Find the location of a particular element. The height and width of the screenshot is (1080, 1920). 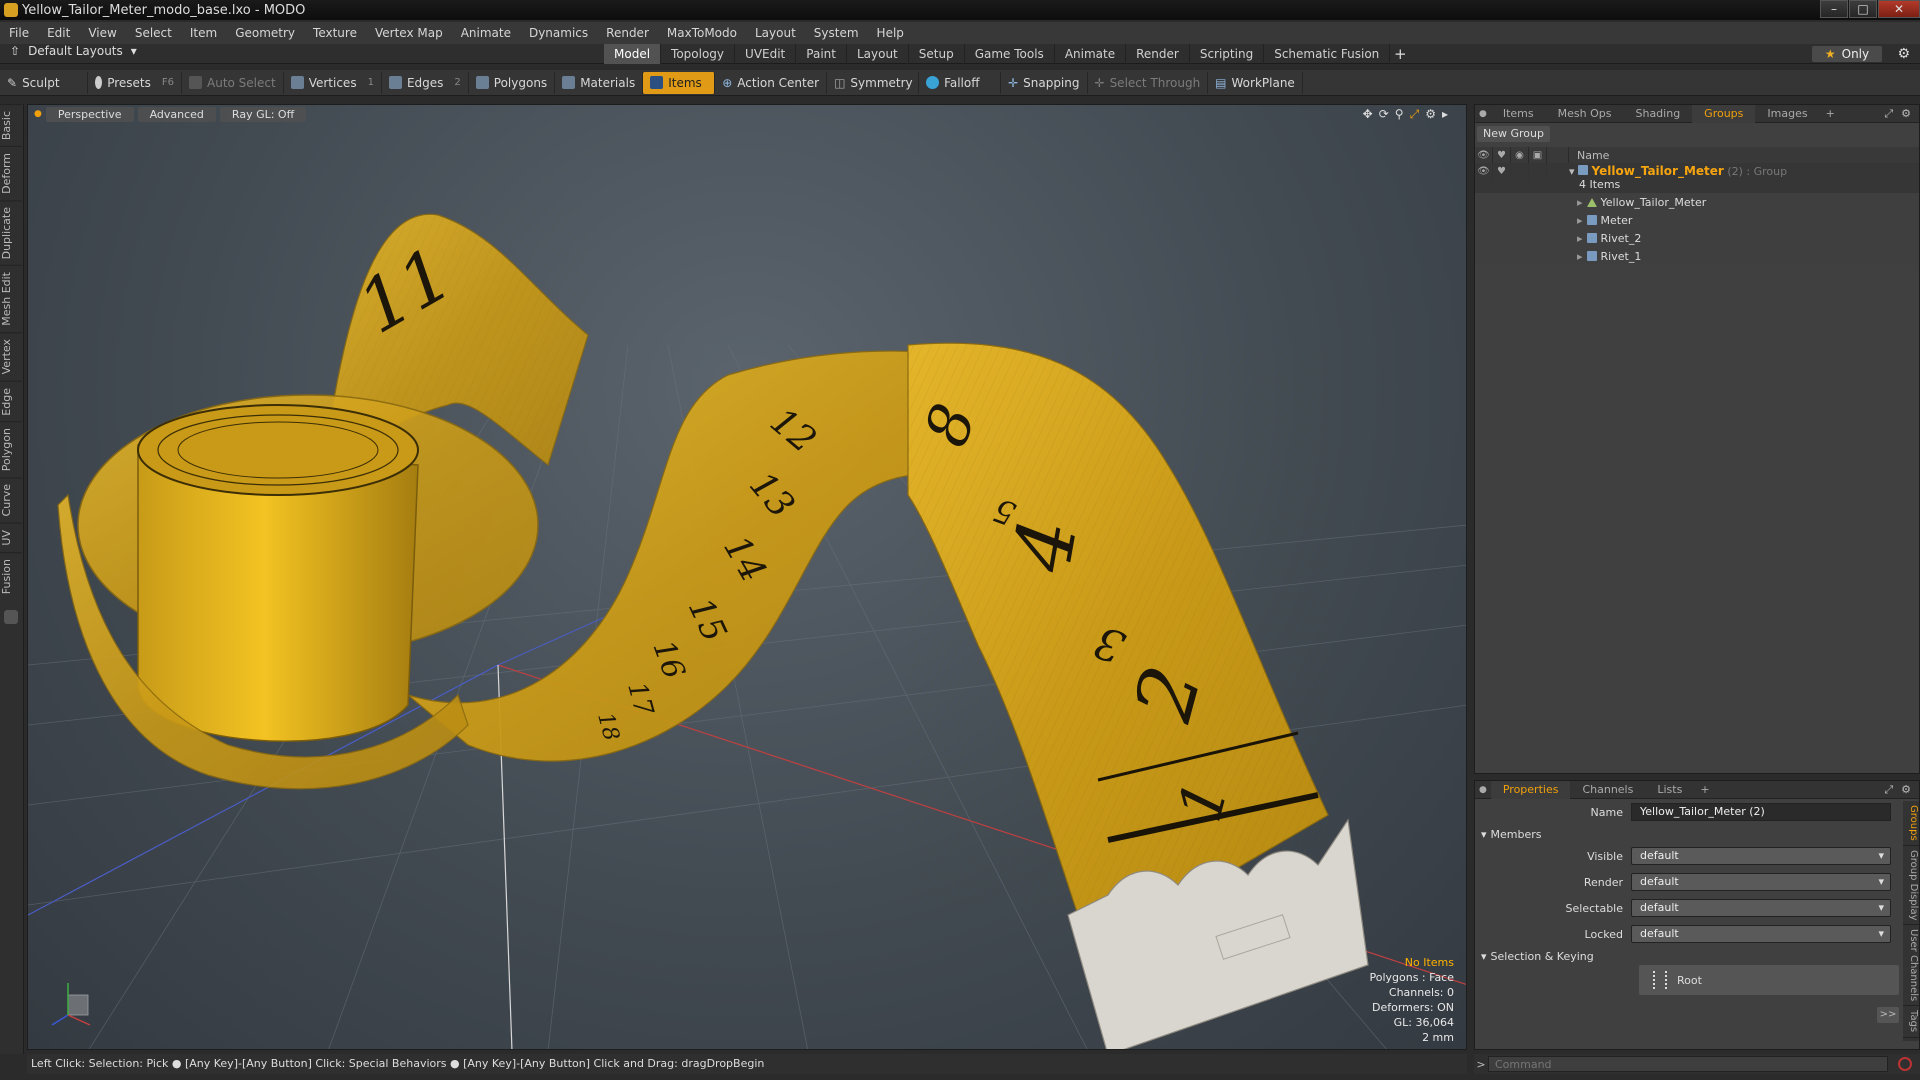

panel-gear-icon: ⚙ is located at coordinates (1906, 790).